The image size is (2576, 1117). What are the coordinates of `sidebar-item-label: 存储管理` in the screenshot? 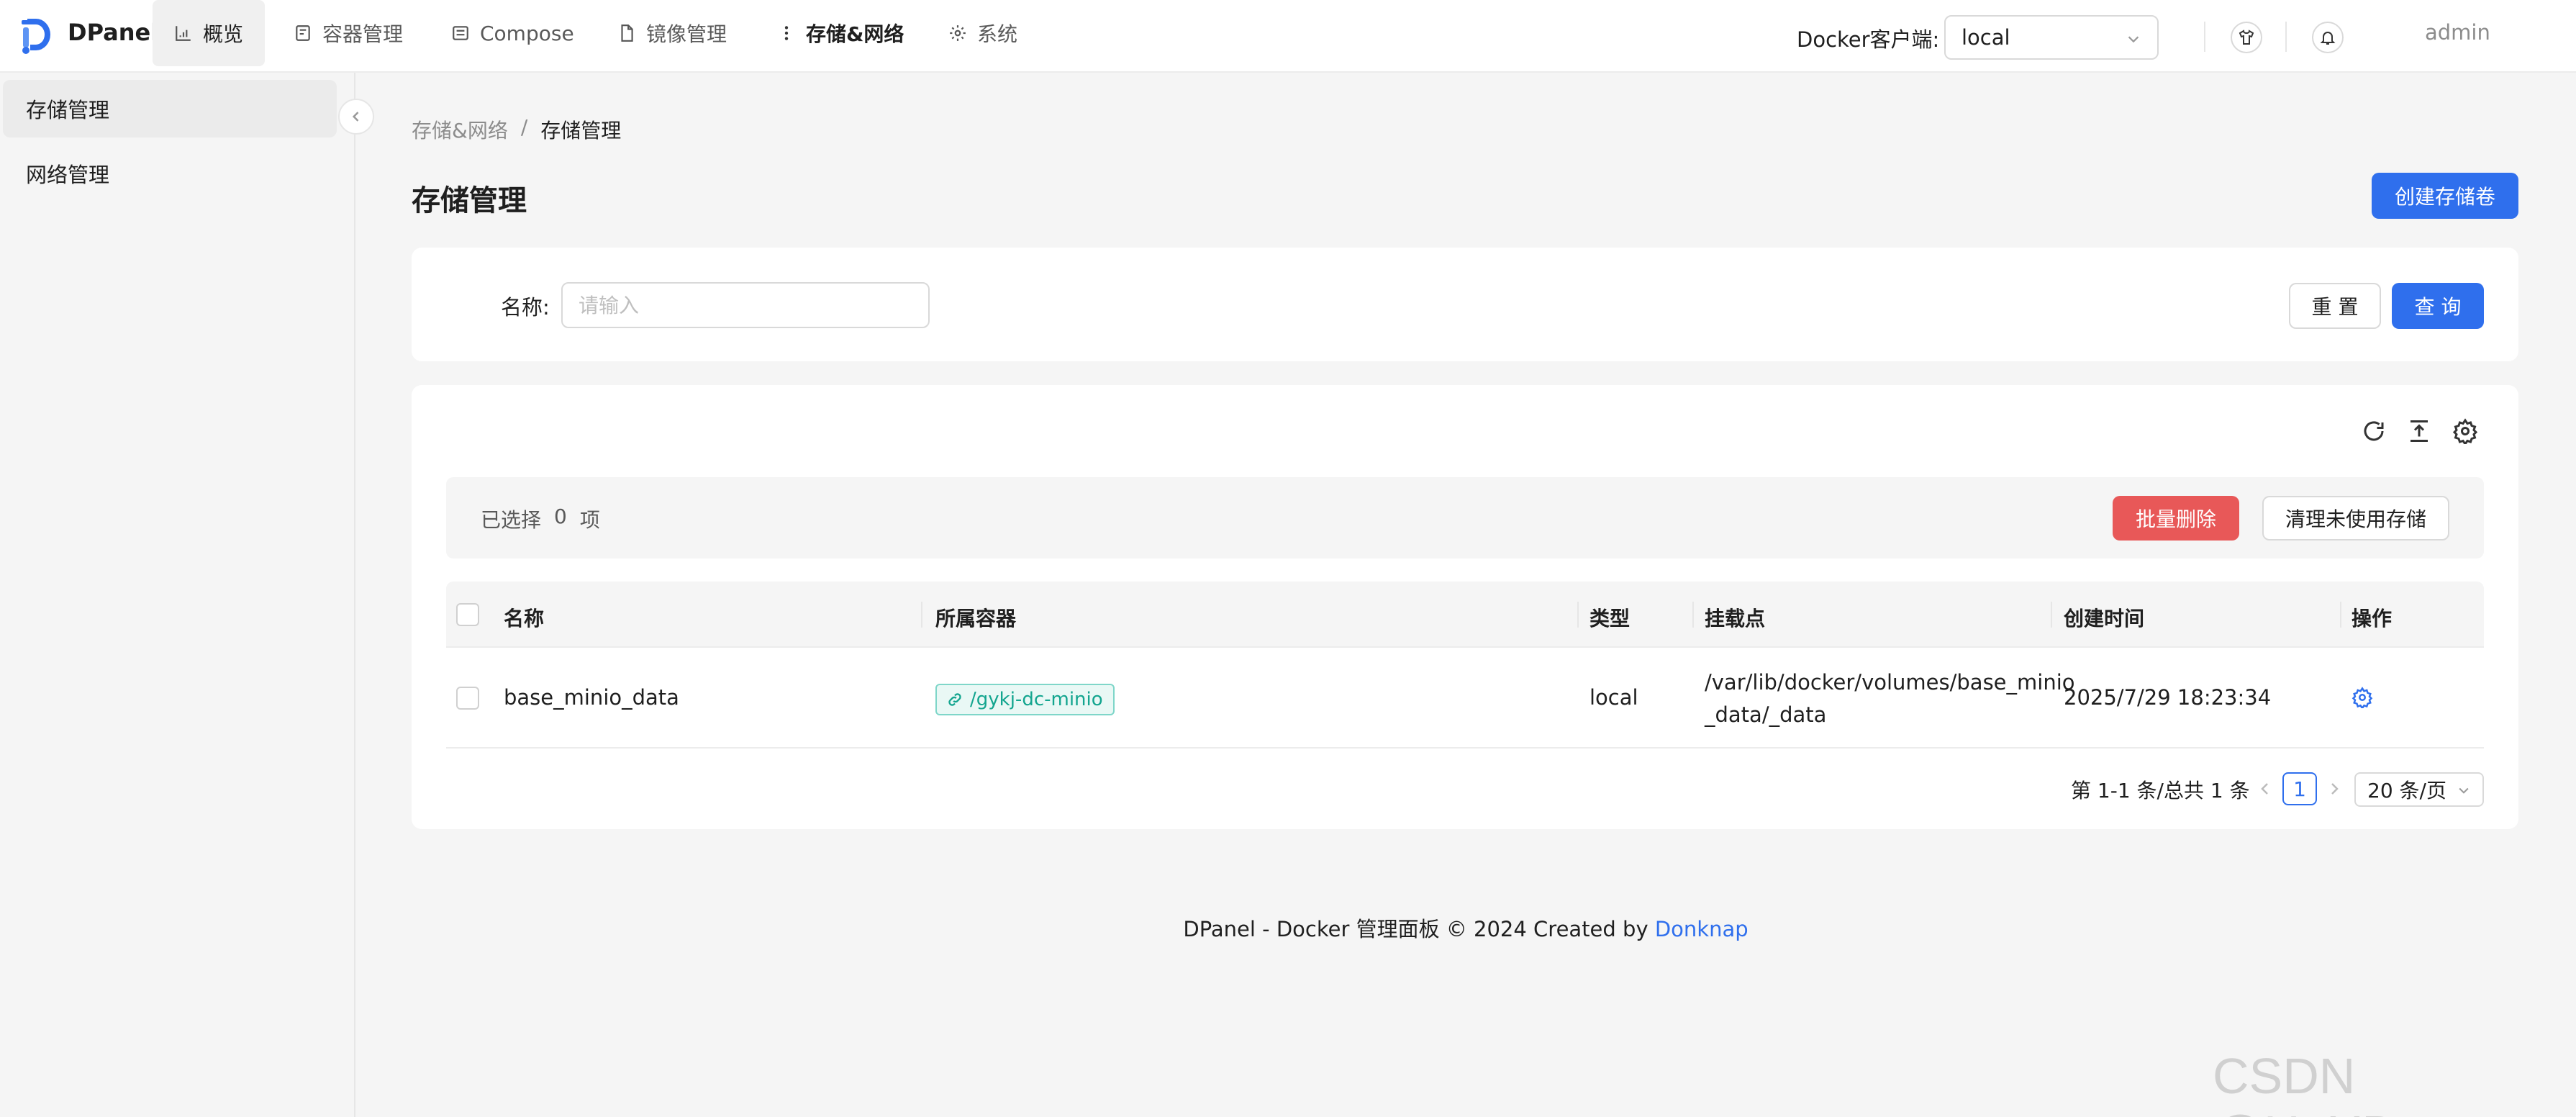 It's located at (68, 110).